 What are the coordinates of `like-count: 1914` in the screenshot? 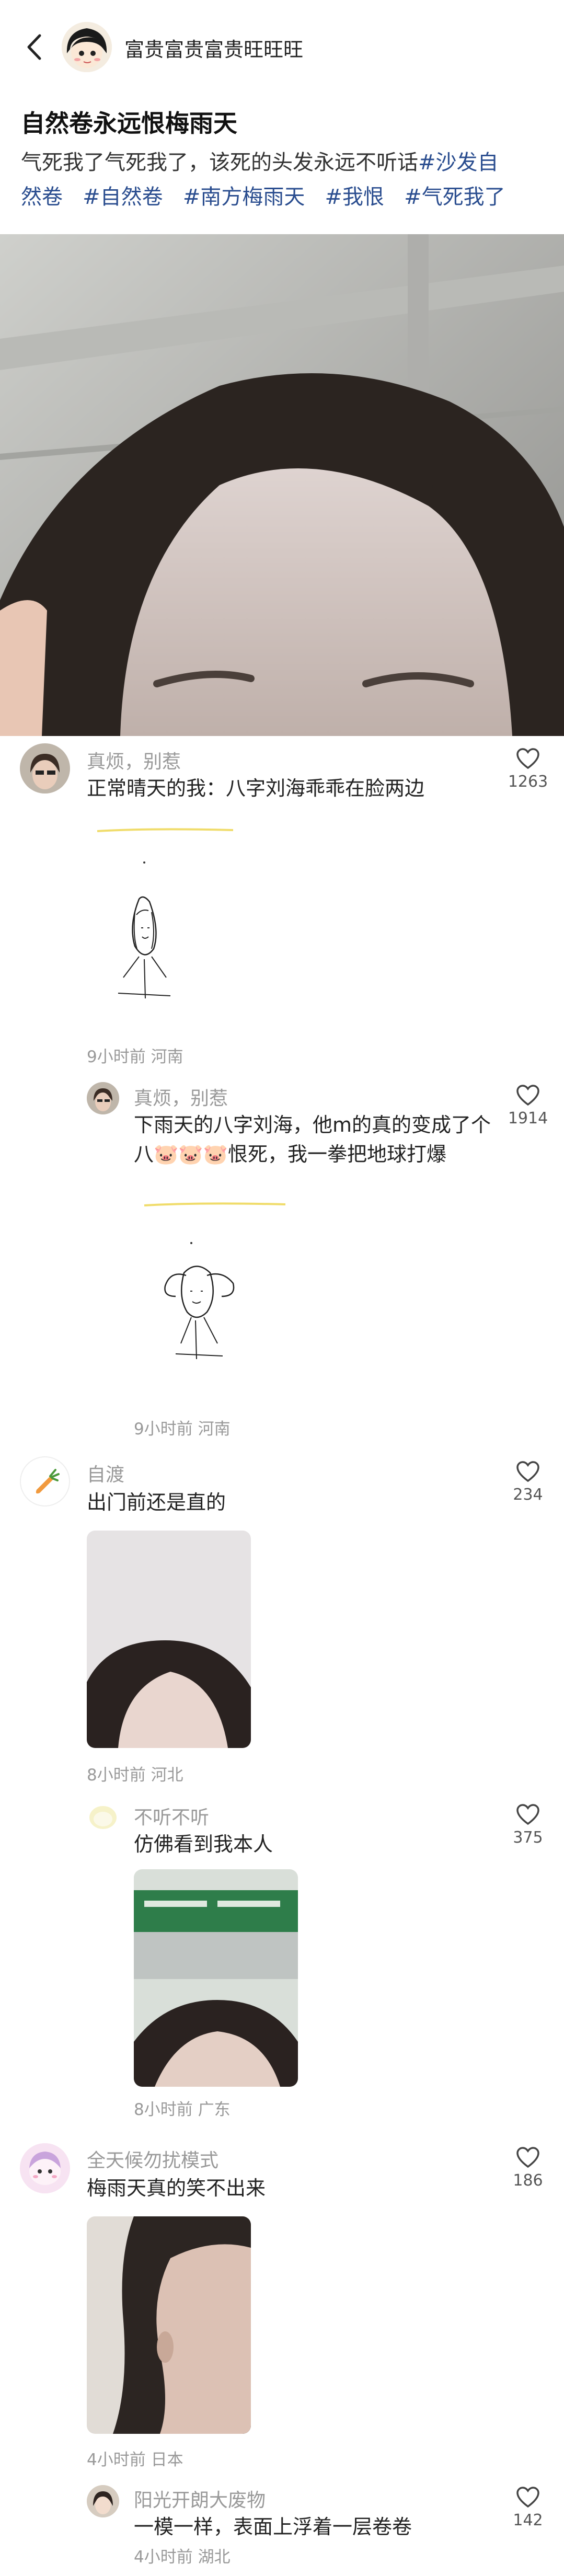 It's located at (528, 1118).